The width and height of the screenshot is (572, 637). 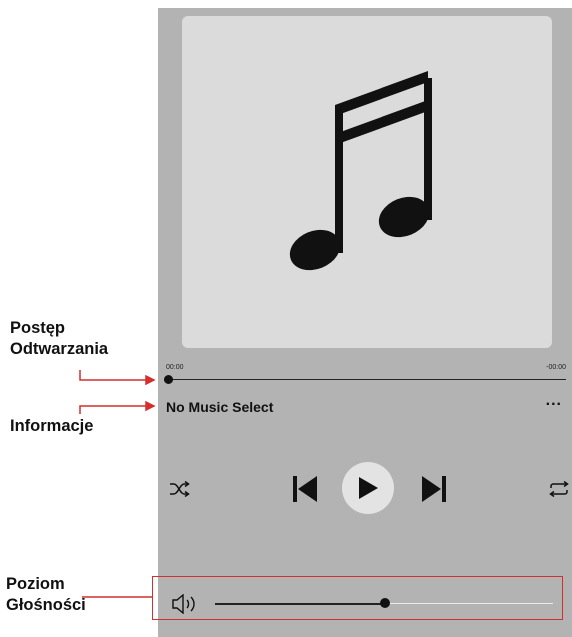 I want to click on previous-icon, so click(x=305, y=489).